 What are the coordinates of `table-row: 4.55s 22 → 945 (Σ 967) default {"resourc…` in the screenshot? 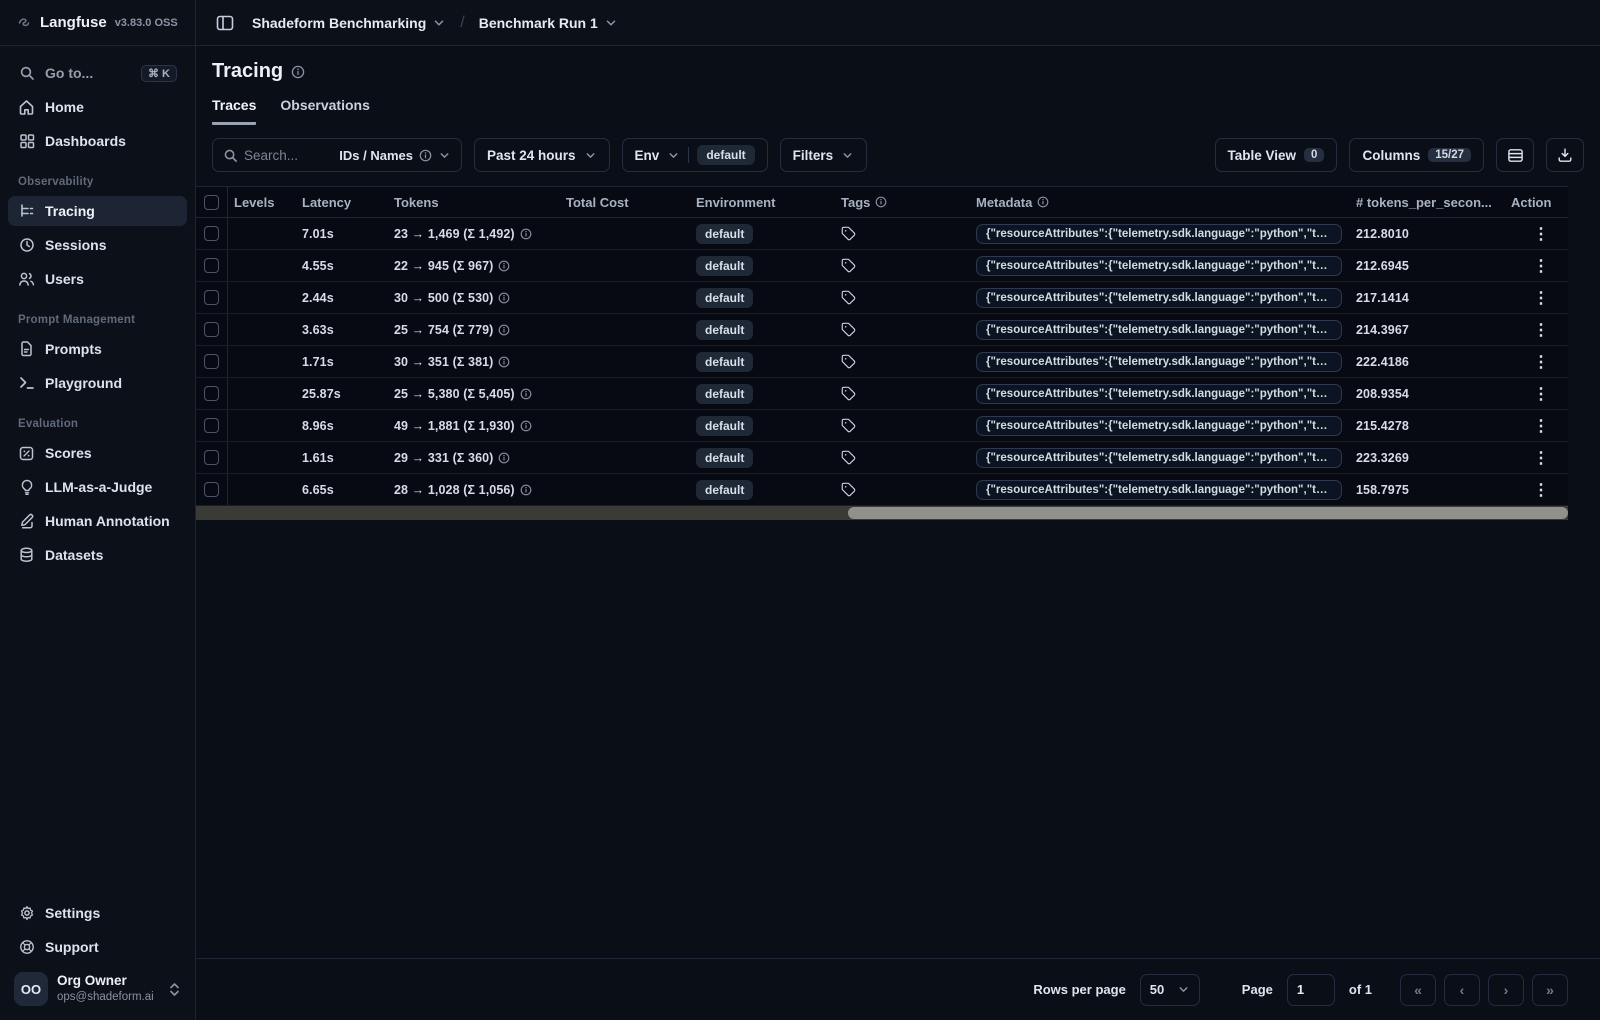 It's located at (882, 266).